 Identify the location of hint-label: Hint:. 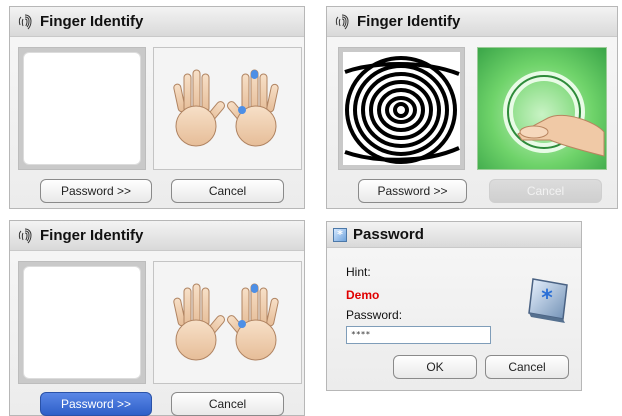
(358, 272).